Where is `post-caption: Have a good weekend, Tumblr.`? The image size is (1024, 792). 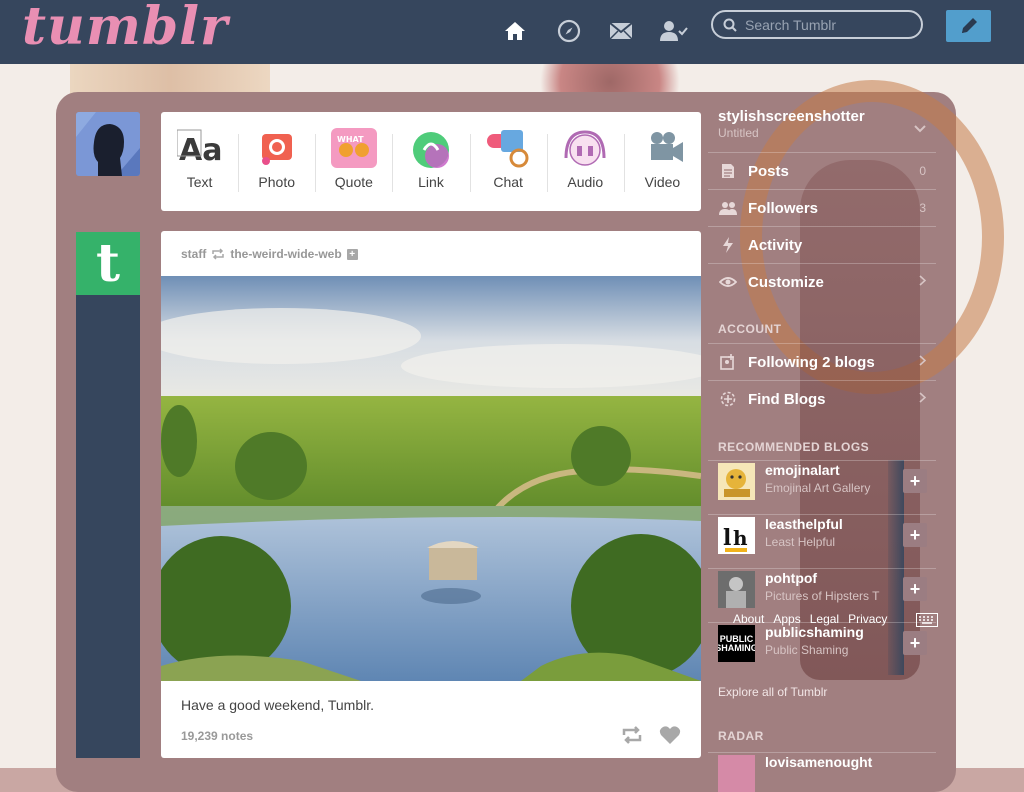 post-caption: Have a good weekend, Tumblr. is located at coordinates (278, 705).